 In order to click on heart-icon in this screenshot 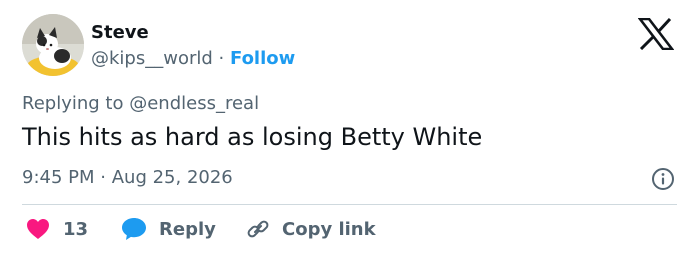, I will do `click(38, 229)`.